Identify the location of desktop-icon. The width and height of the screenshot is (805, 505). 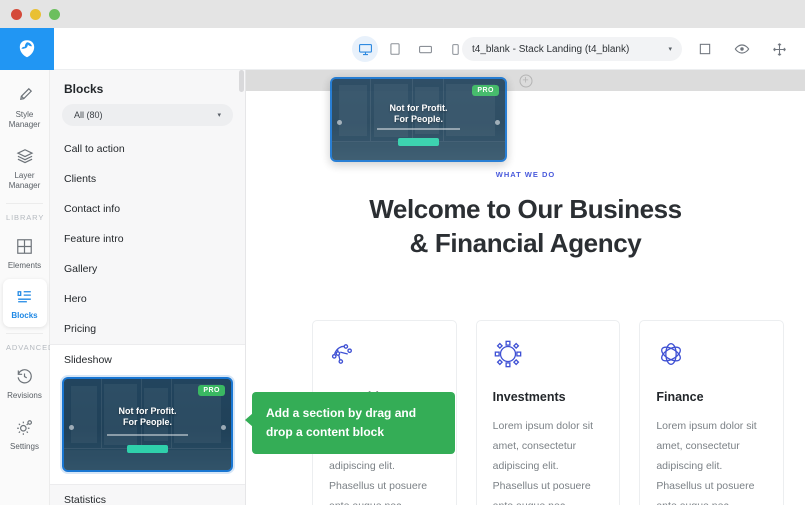
(365, 49).